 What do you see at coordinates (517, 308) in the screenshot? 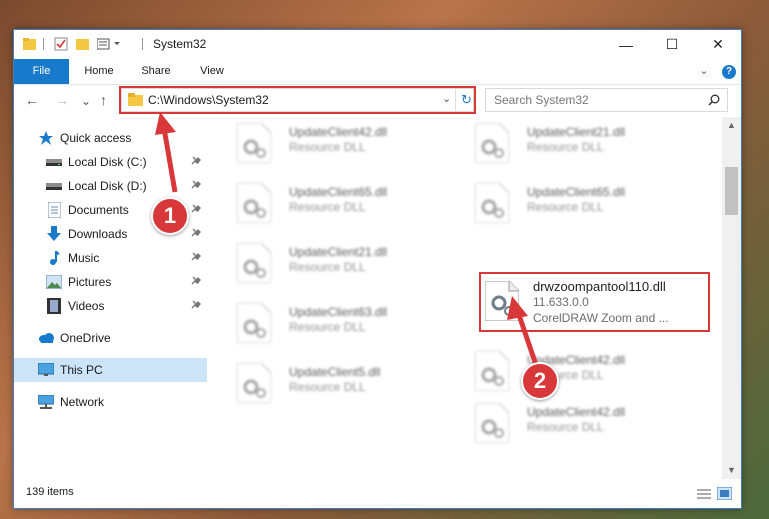
I see `arrow-2-head` at bounding box center [517, 308].